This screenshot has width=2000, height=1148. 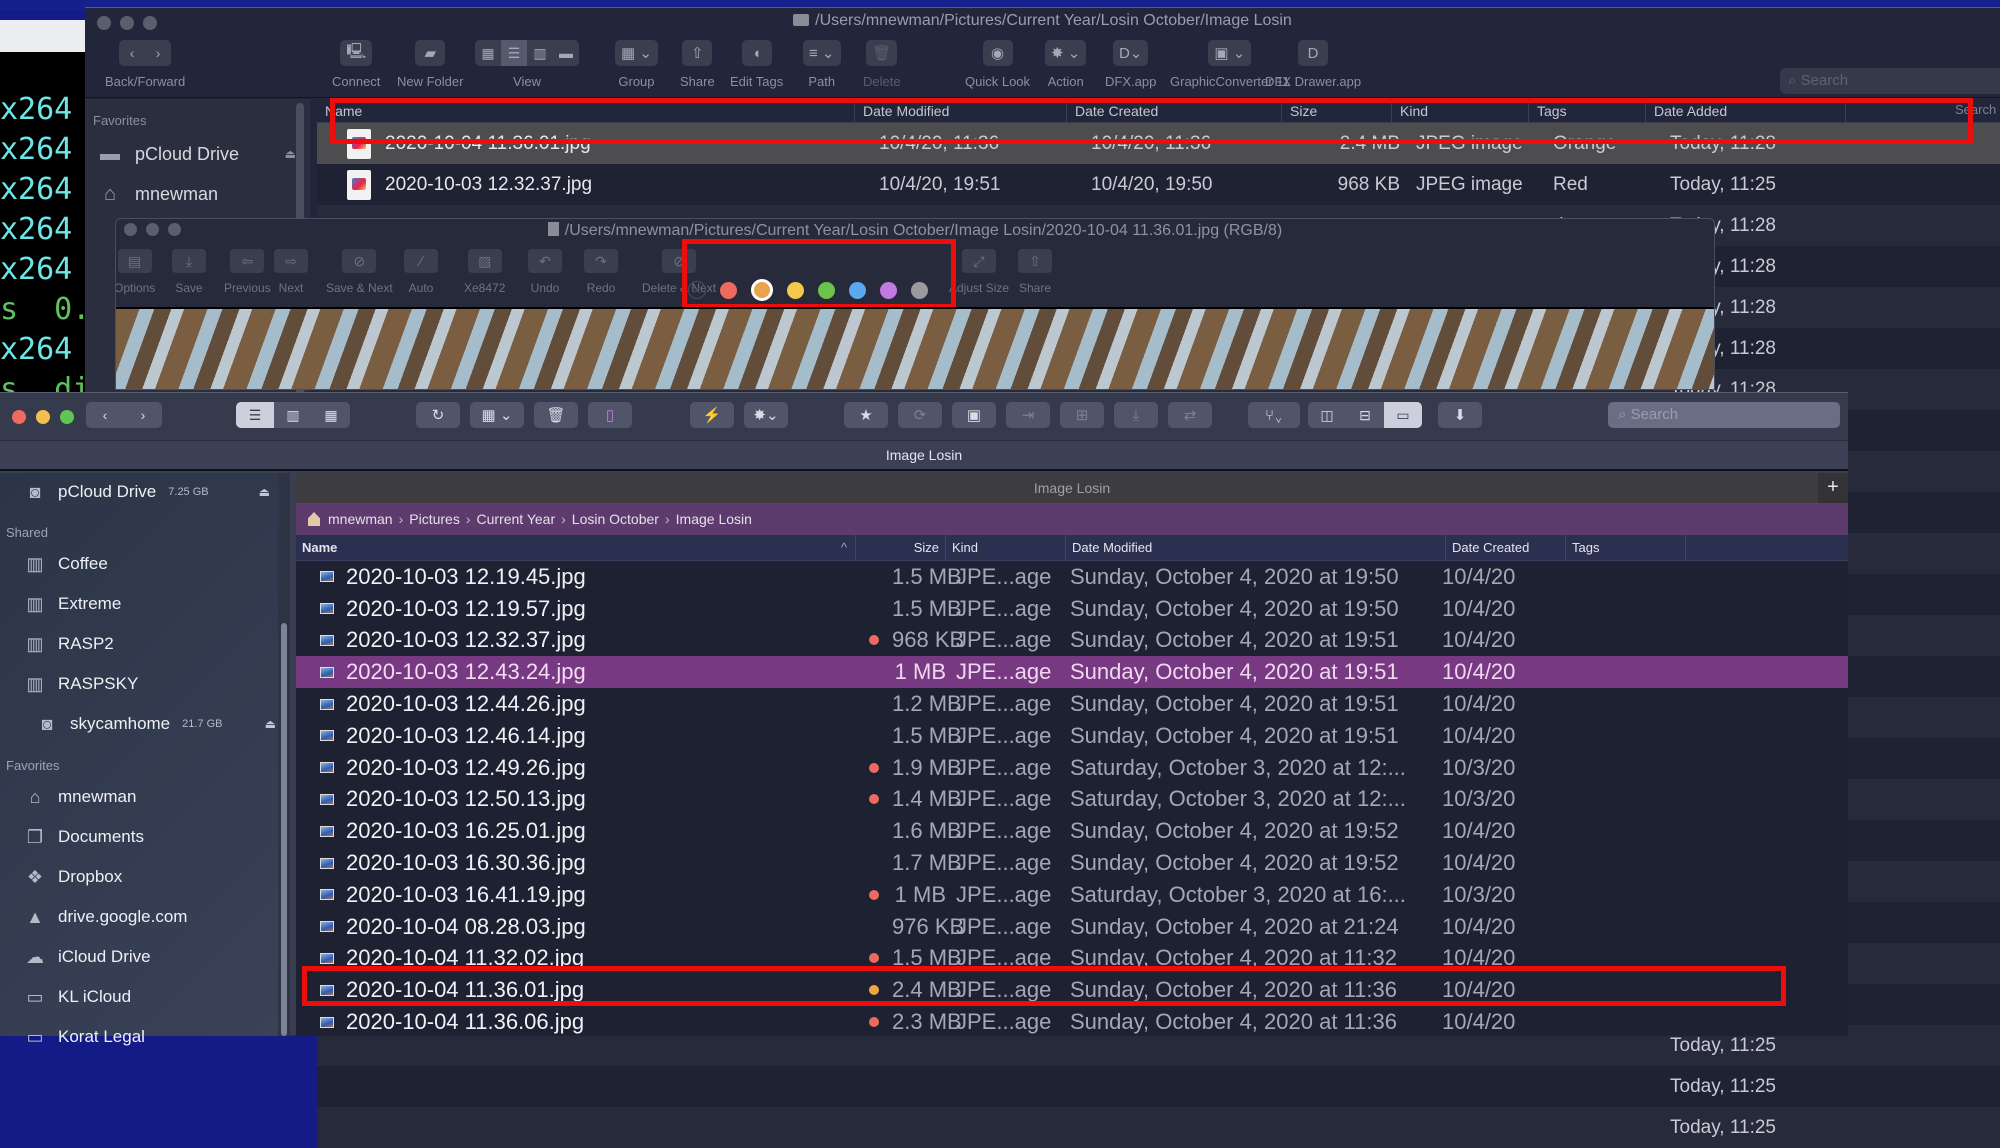 I want to click on label-color-green, so click(x=826, y=290).